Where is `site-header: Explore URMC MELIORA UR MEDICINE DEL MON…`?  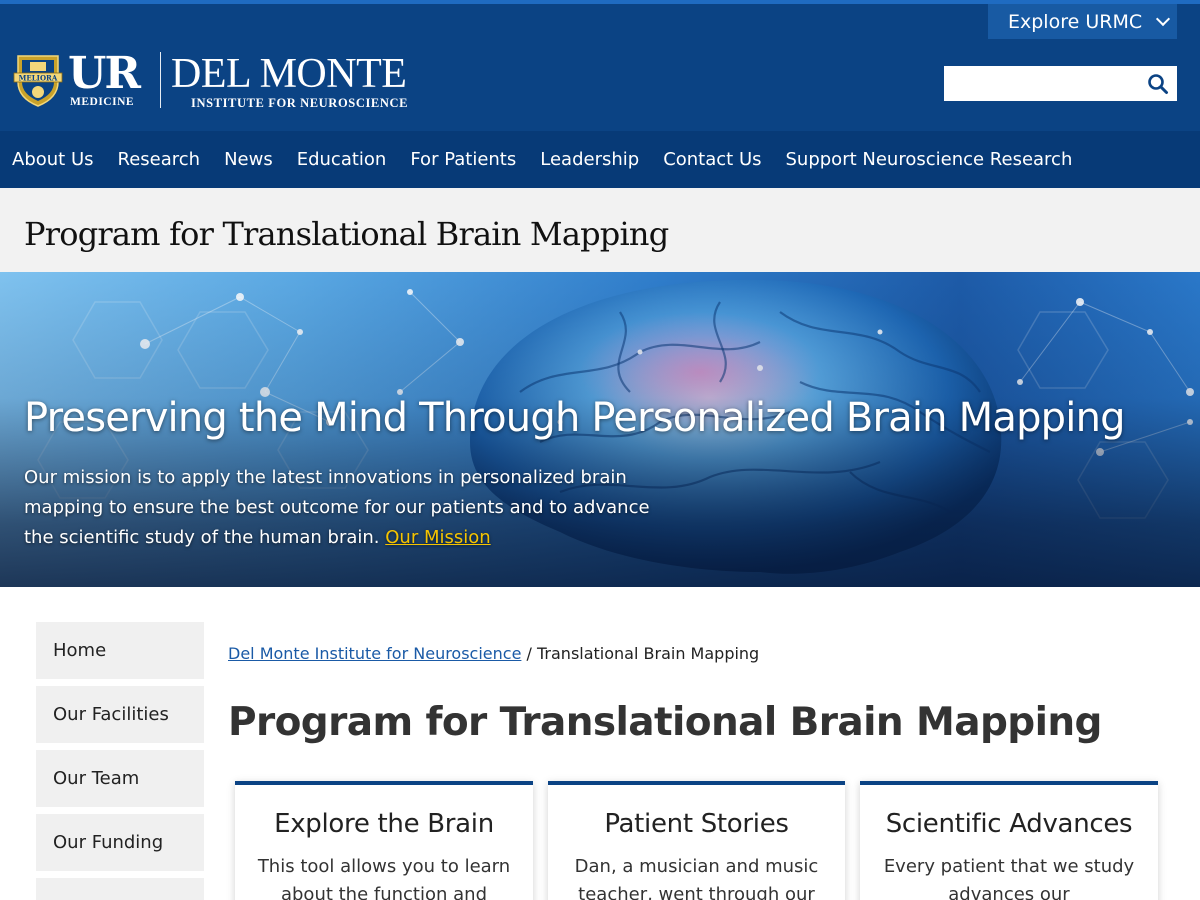 site-header: Explore URMC MELIORA UR MEDICINE DEL MON… is located at coordinates (600, 65).